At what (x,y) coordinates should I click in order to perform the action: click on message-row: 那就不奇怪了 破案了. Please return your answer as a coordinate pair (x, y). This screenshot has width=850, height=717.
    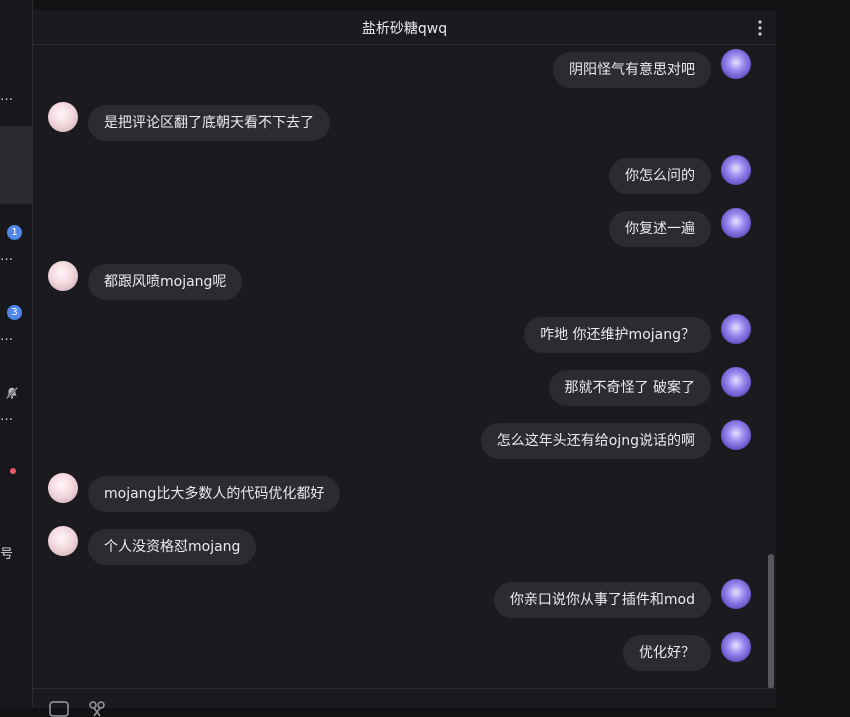
    Looking at the image, I should click on (404, 386).